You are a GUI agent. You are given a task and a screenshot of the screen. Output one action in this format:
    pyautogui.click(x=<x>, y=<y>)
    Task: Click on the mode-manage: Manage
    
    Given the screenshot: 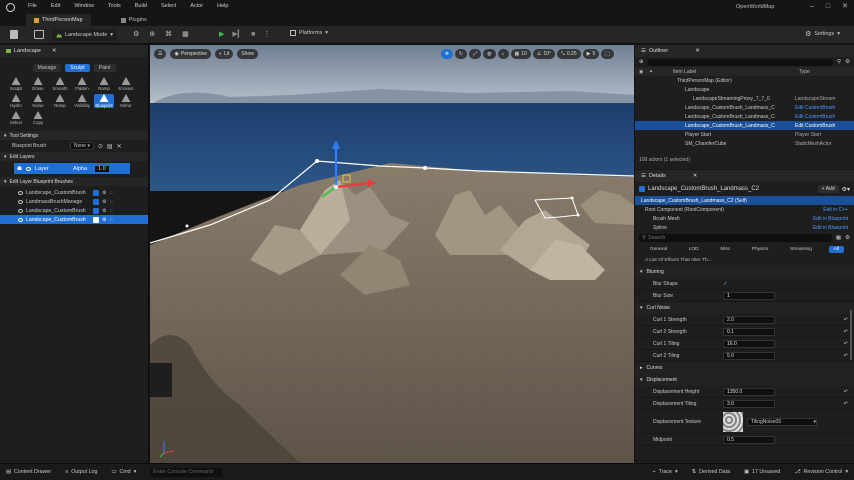 What is the action you would take?
    pyautogui.click(x=47, y=68)
    